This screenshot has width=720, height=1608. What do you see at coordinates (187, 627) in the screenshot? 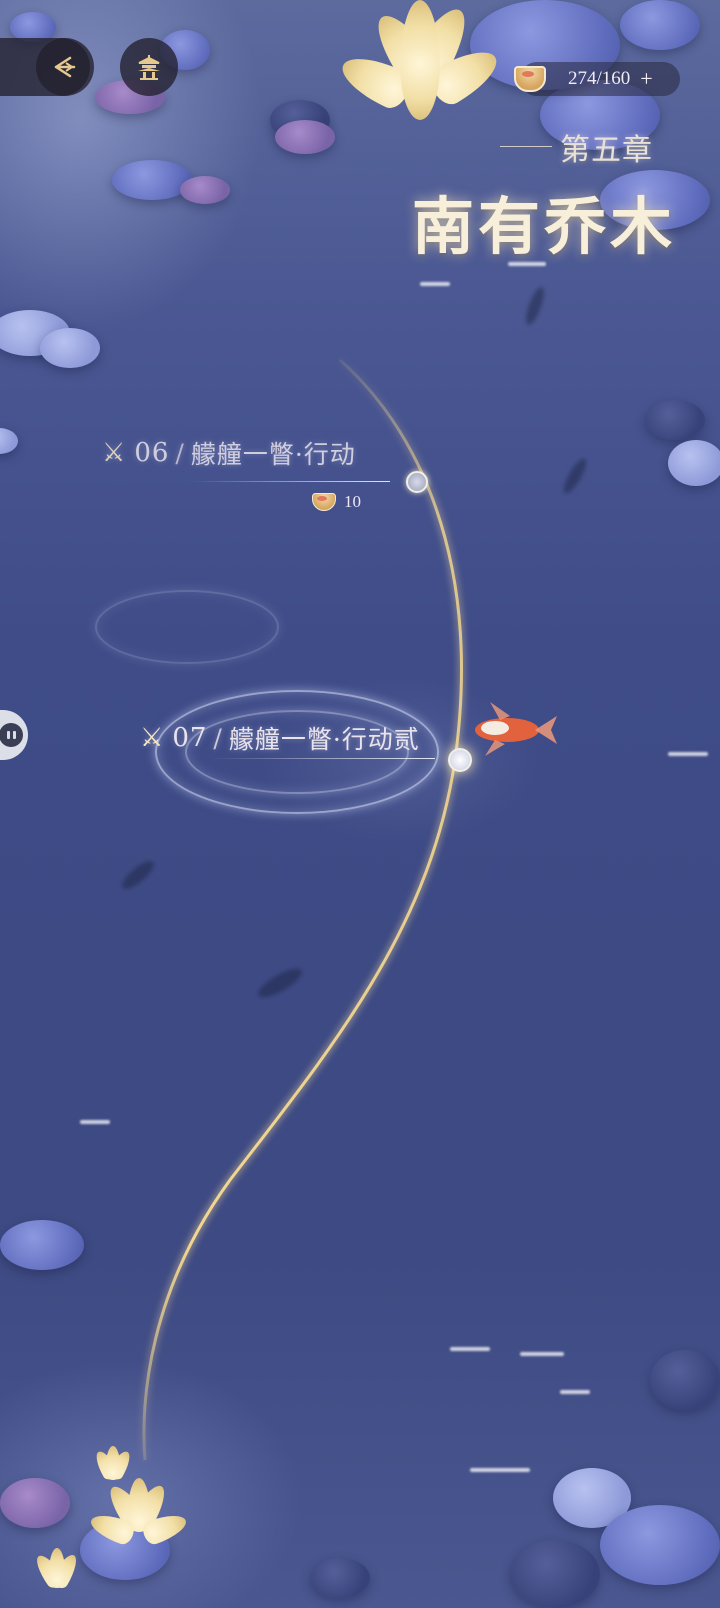
I see `water-ripple` at bounding box center [187, 627].